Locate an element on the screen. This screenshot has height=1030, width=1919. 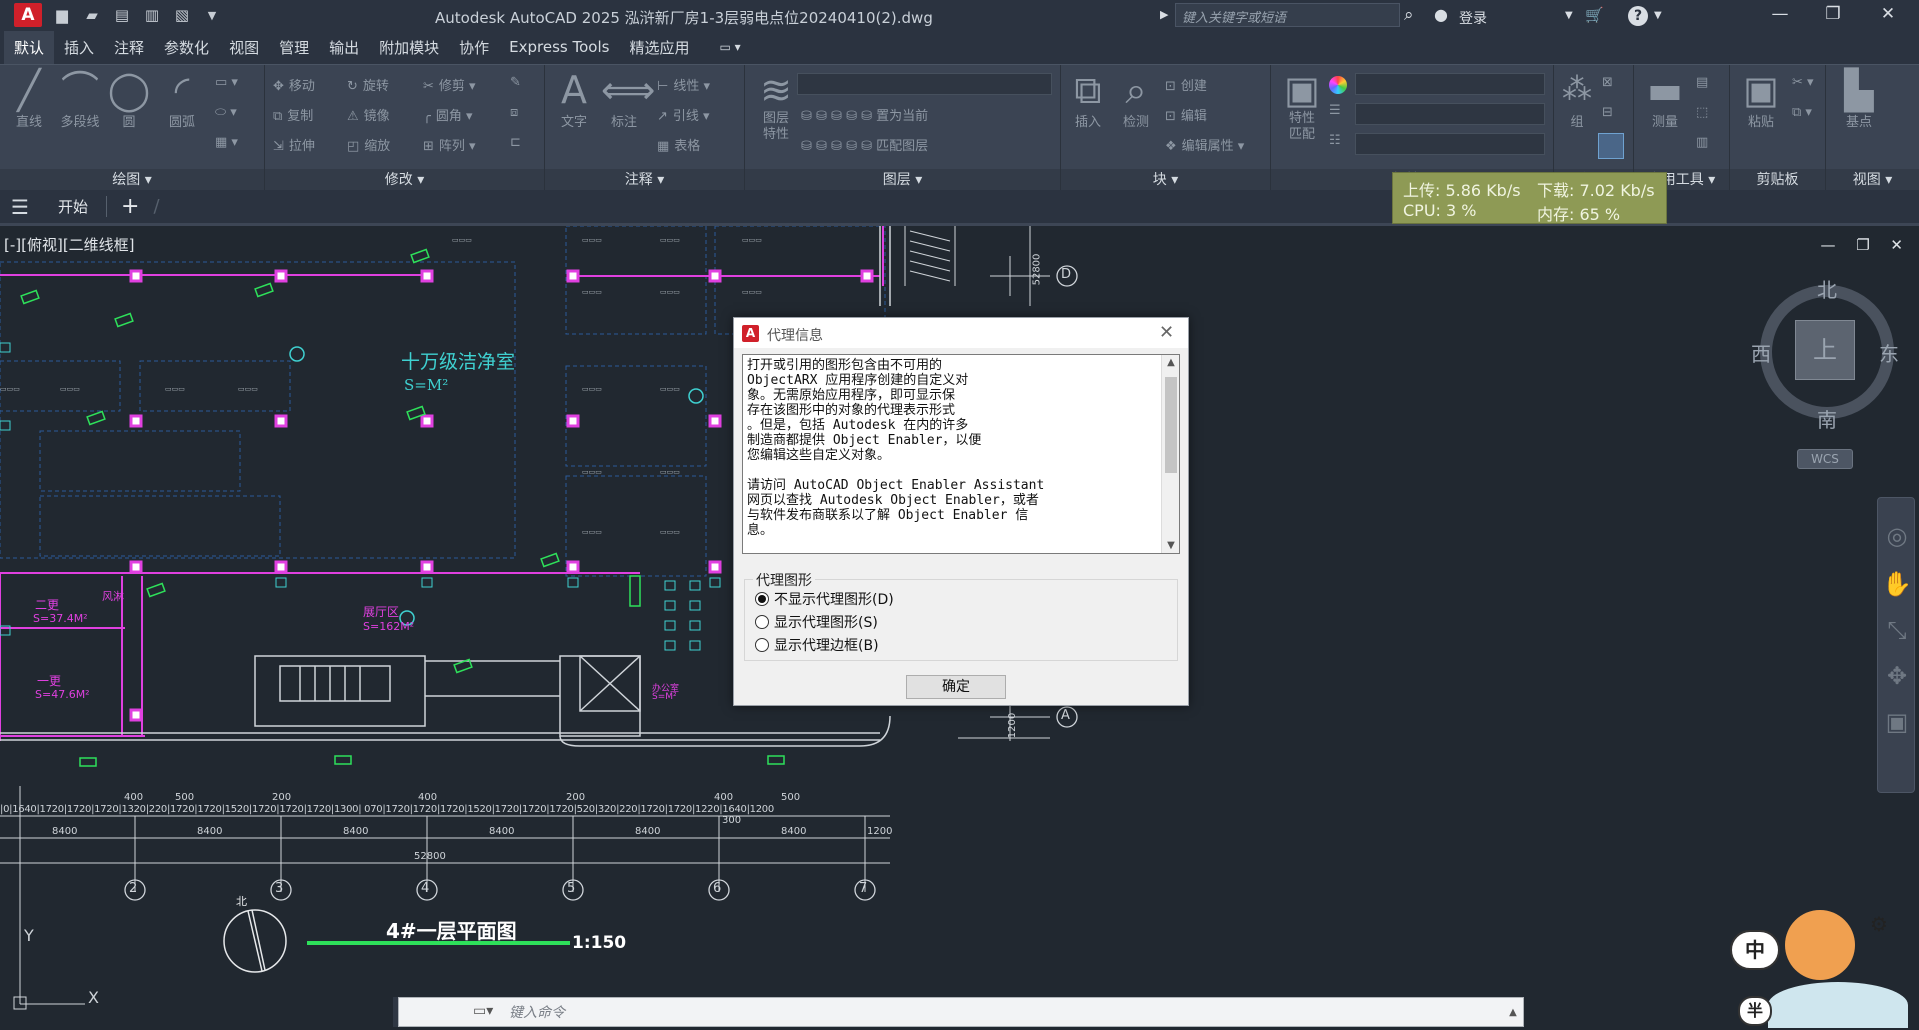
viewport-window-controls: — ❐ ✕ is located at coordinates (1865, 245).